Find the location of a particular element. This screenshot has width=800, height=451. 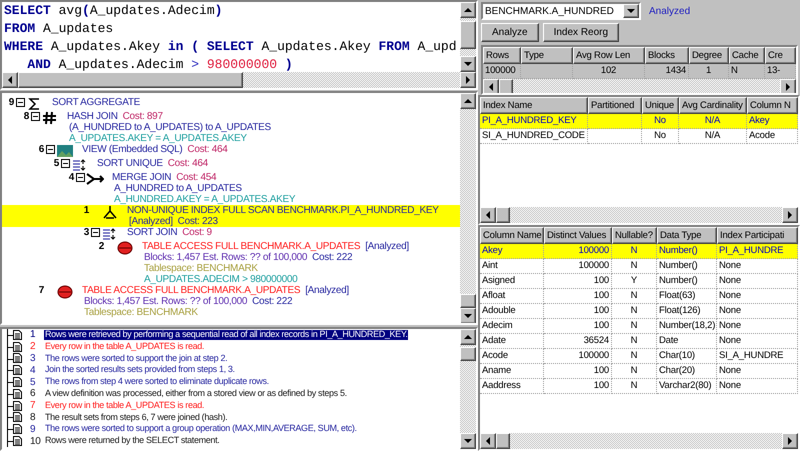

column-header: Partitioned is located at coordinates (615, 105).